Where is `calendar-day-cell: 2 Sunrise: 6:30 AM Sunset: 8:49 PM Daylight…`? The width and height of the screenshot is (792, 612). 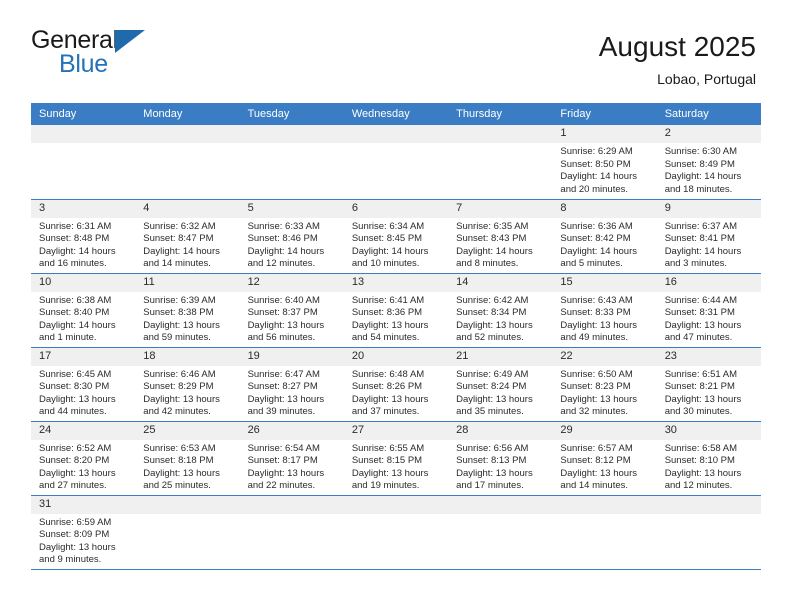 calendar-day-cell: 2 Sunrise: 6:30 AM Sunset: 8:49 PM Daylight… is located at coordinates (708, 162).